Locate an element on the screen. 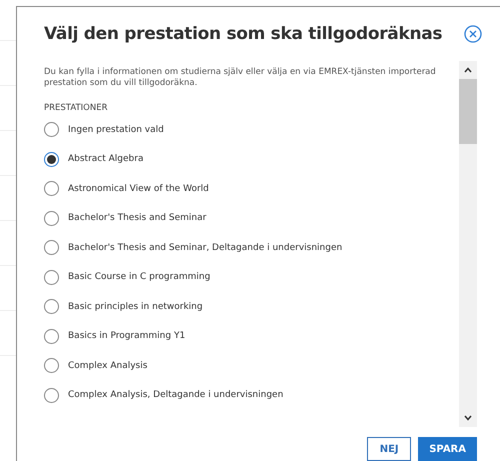  option-label: Astronomical View of the World is located at coordinates (138, 189).